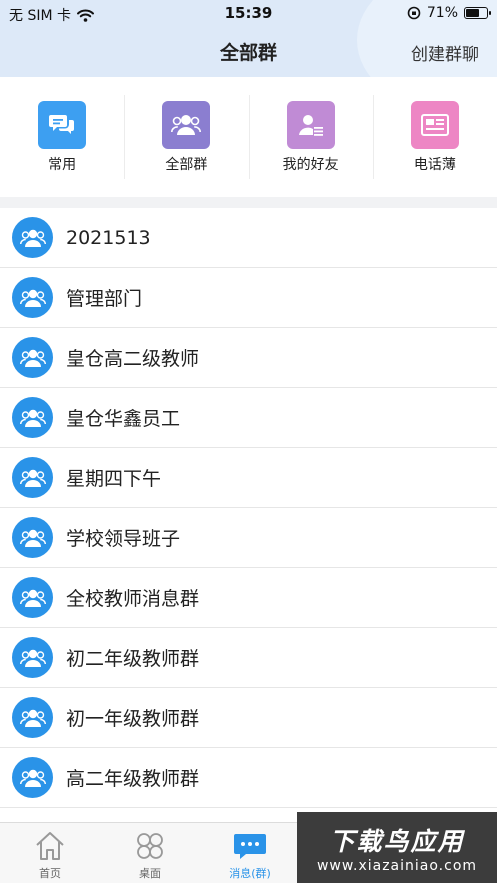  What do you see at coordinates (310, 165) in the screenshot?
I see `quick-label: 我的好友` at bounding box center [310, 165].